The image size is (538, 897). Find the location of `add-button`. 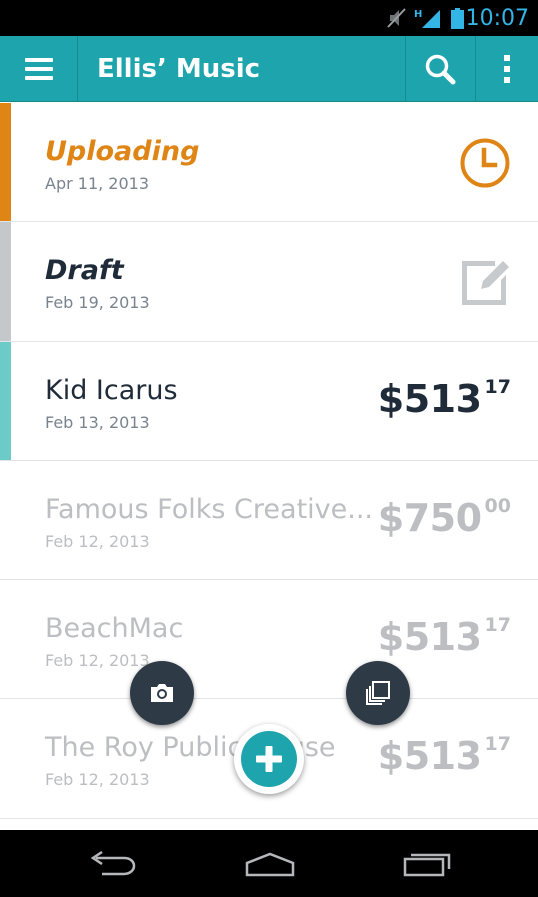

add-button is located at coordinates (269, 759).